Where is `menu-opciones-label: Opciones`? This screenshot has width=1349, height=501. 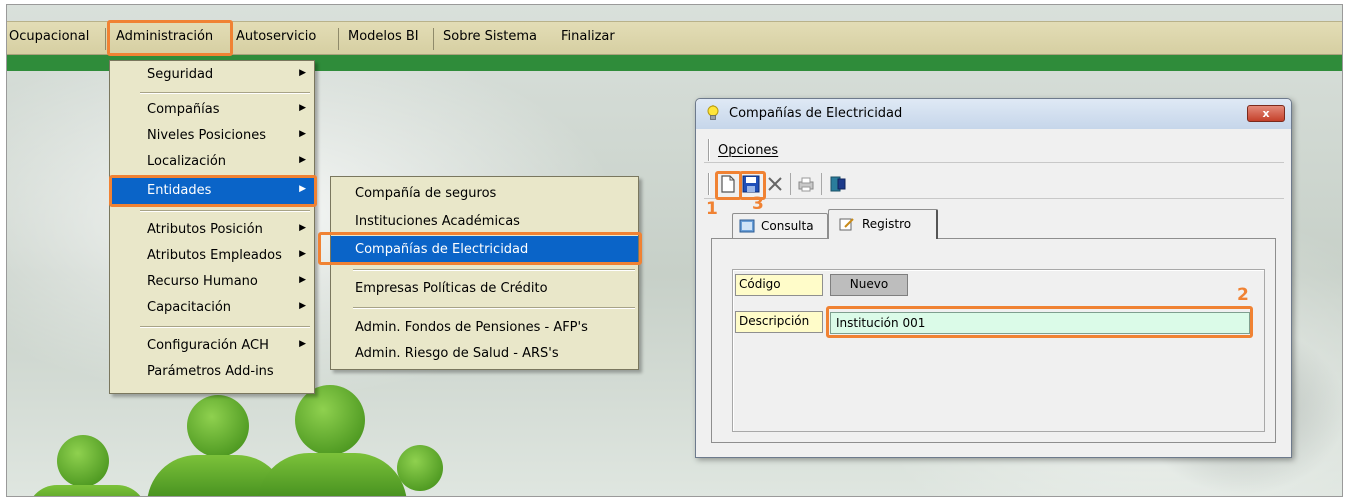 menu-opciones-label: Opciones is located at coordinates (748, 150).